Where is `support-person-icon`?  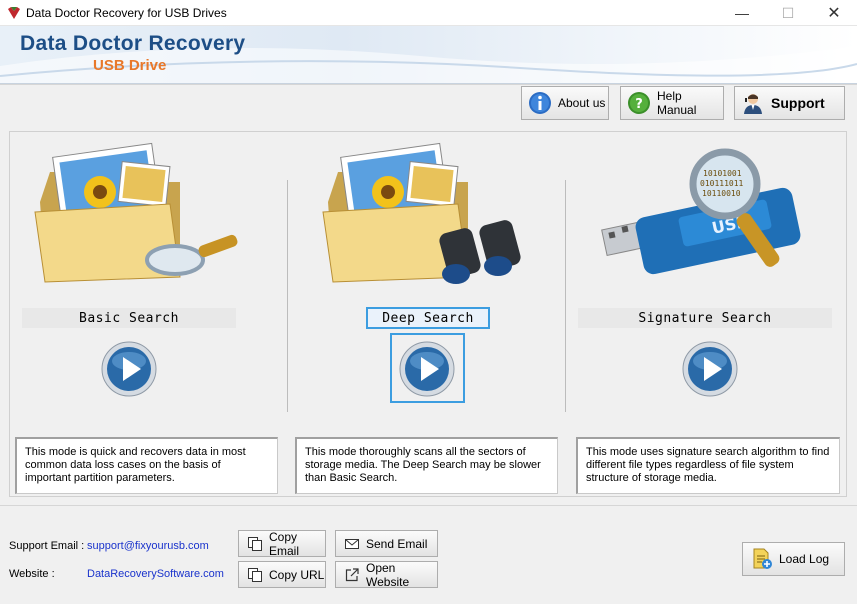
support-person-icon is located at coordinates (753, 104).